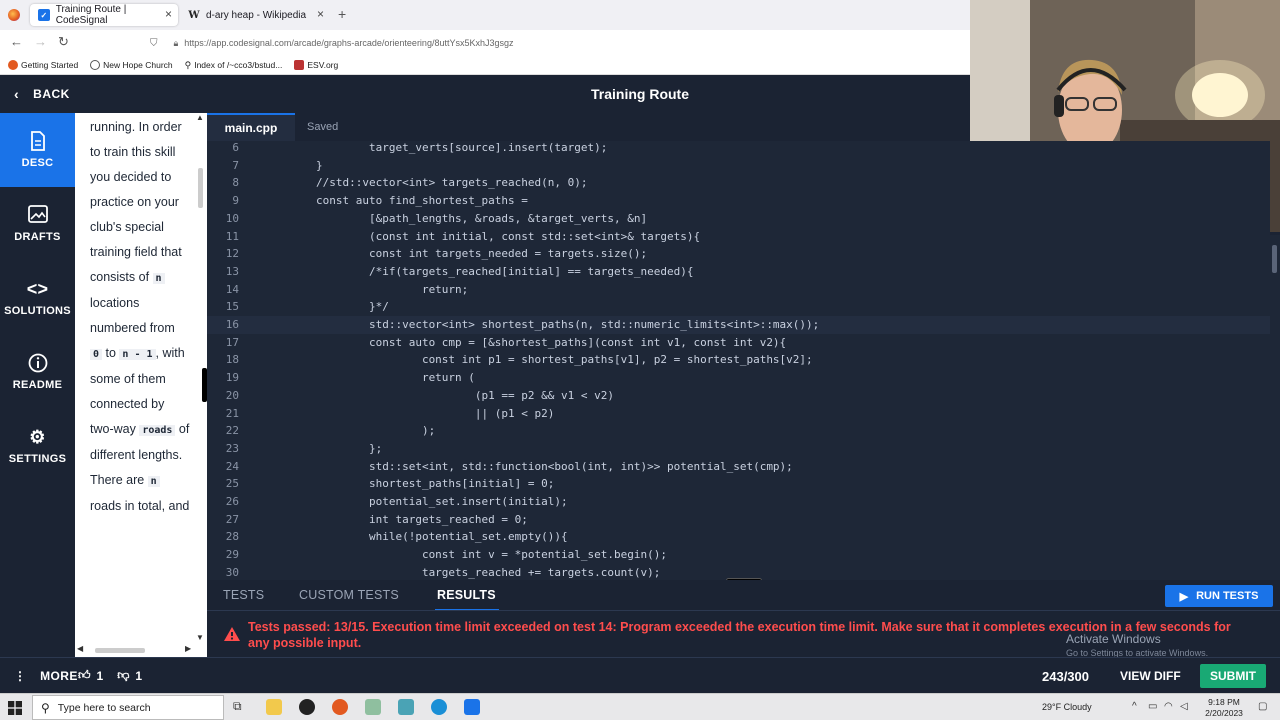 The width and height of the screenshot is (1280, 720). I want to click on more-button: ⋮ MORE, so click(46, 676).